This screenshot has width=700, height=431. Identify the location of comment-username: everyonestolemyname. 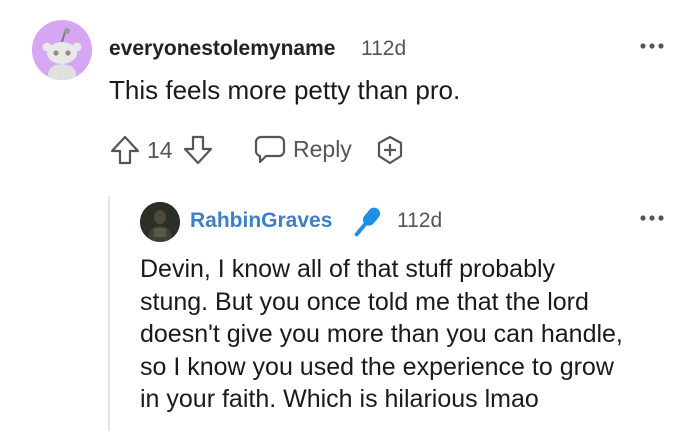
(222, 49).